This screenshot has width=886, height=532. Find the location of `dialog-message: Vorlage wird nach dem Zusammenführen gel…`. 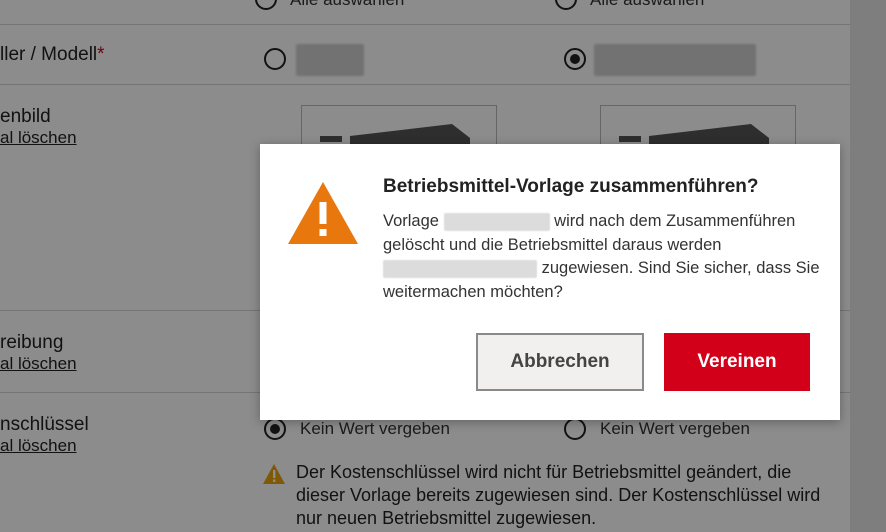

dialog-message: Vorlage wird nach dem Zusammenführen gel… is located at coordinates (603, 257).